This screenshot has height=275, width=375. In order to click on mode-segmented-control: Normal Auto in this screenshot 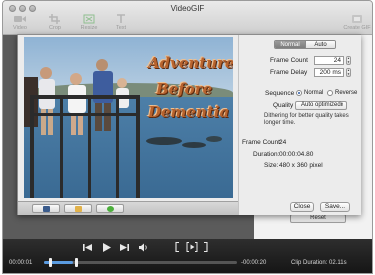, I will do `click(305, 44)`.